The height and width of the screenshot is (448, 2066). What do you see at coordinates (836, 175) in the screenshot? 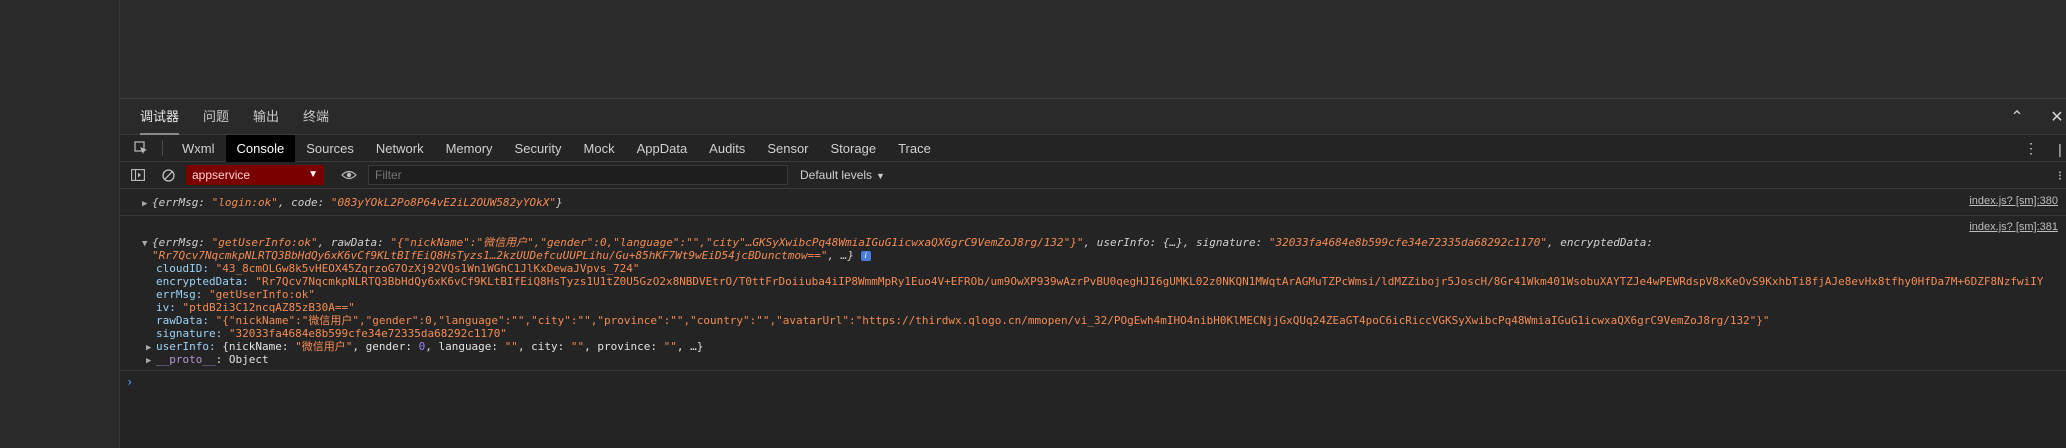
I see `log-levels-label: Default levels` at bounding box center [836, 175].